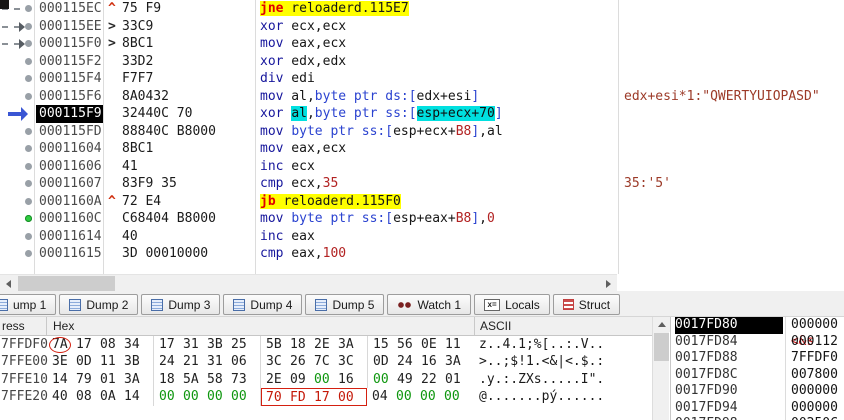 The image size is (844, 420). What do you see at coordinates (661, 324) in the screenshot?
I see `scroll-up-button` at bounding box center [661, 324].